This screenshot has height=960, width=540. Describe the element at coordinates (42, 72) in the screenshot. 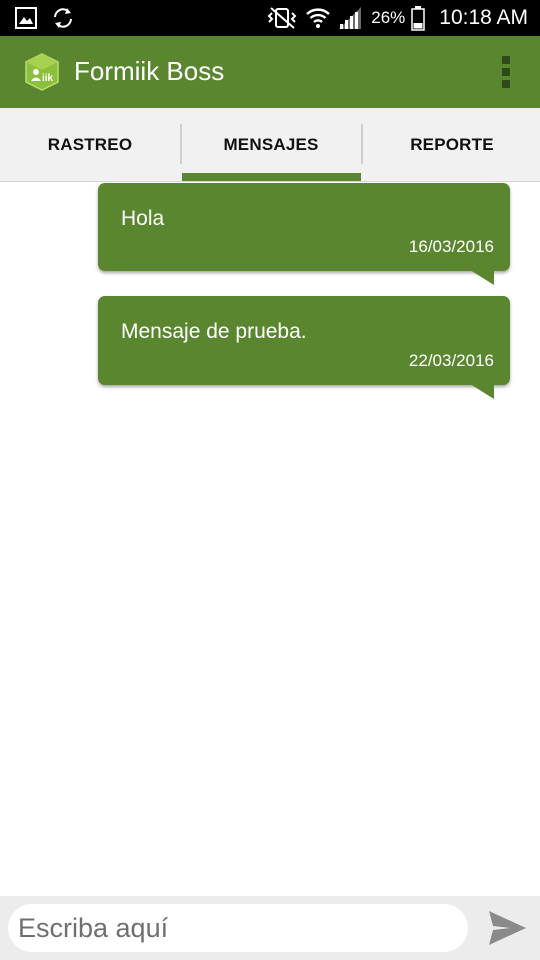

I see `formiik-logo-icon: iik` at that location.